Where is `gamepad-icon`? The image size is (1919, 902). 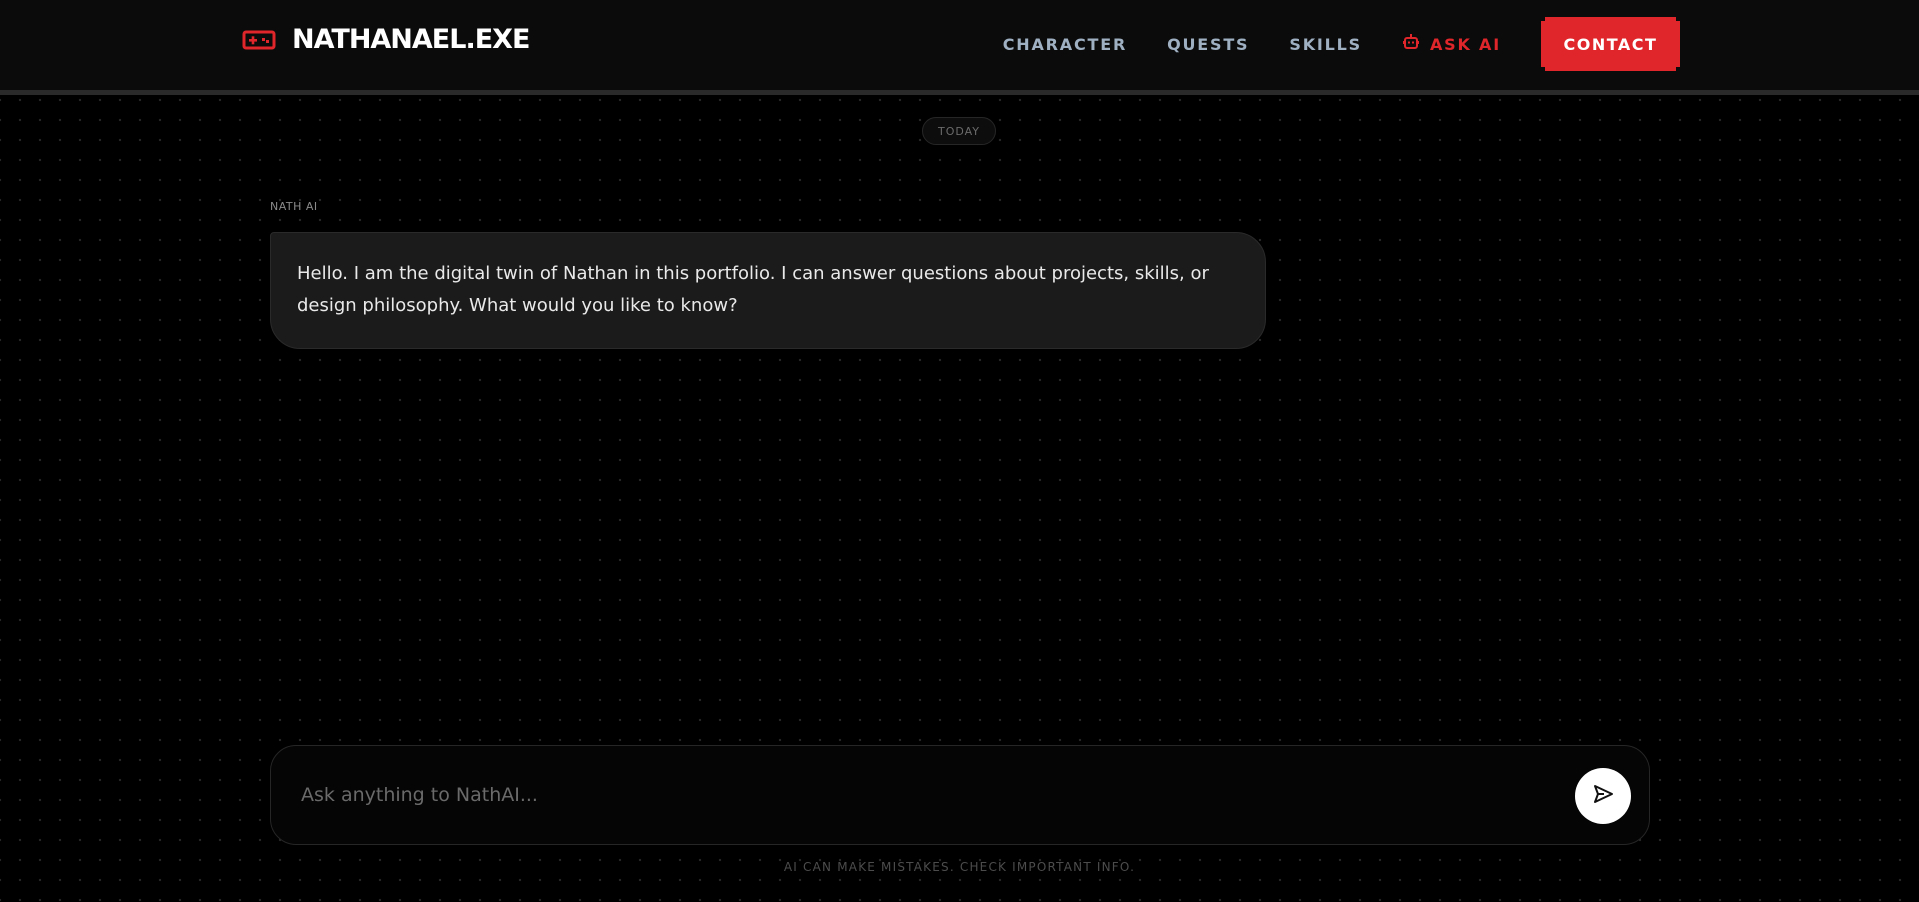 gamepad-icon is located at coordinates (259, 40).